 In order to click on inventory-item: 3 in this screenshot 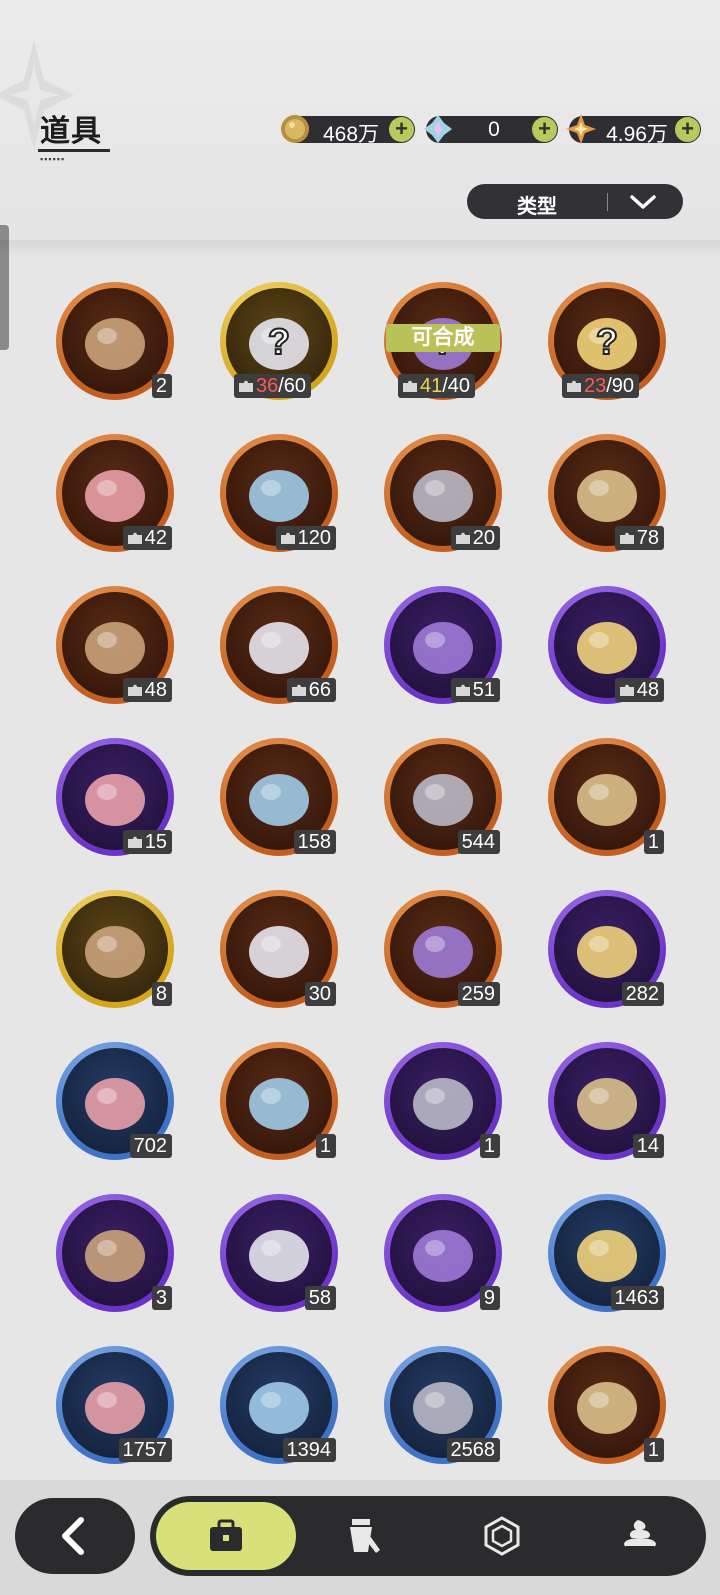, I will do `click(115, 1253)`.